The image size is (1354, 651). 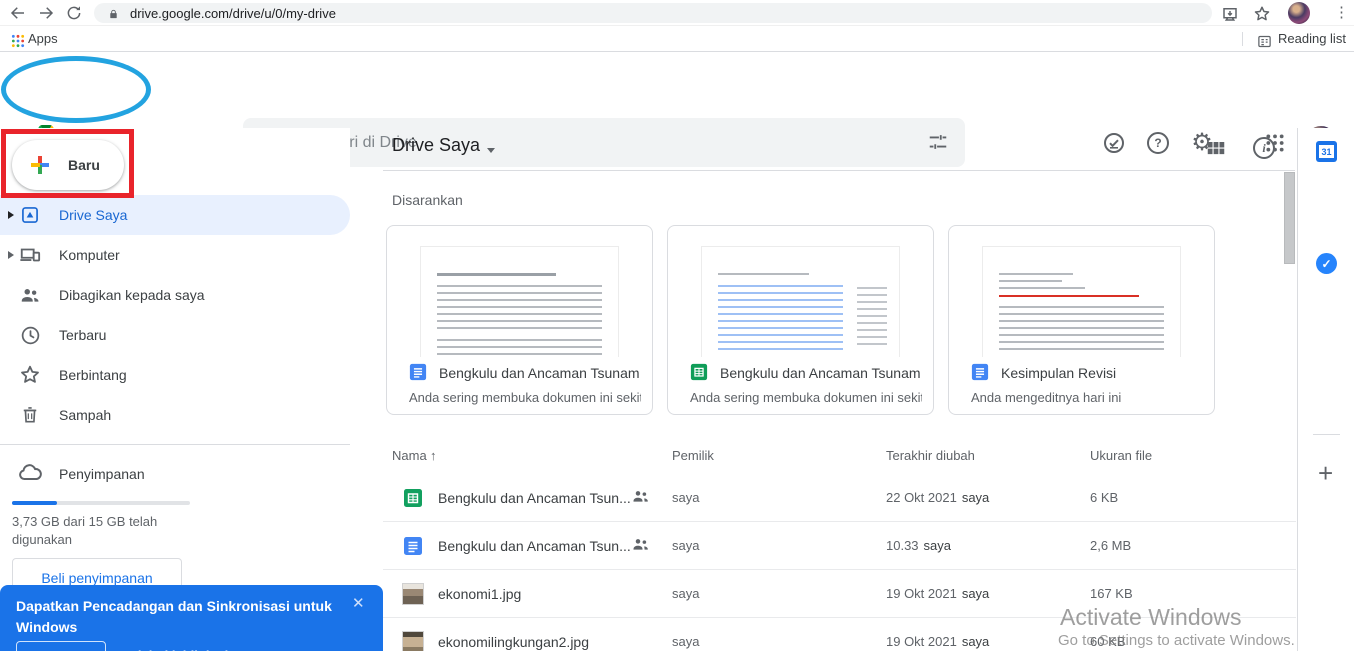 I want to click on doc-preview, so click(x=1081, y=301).